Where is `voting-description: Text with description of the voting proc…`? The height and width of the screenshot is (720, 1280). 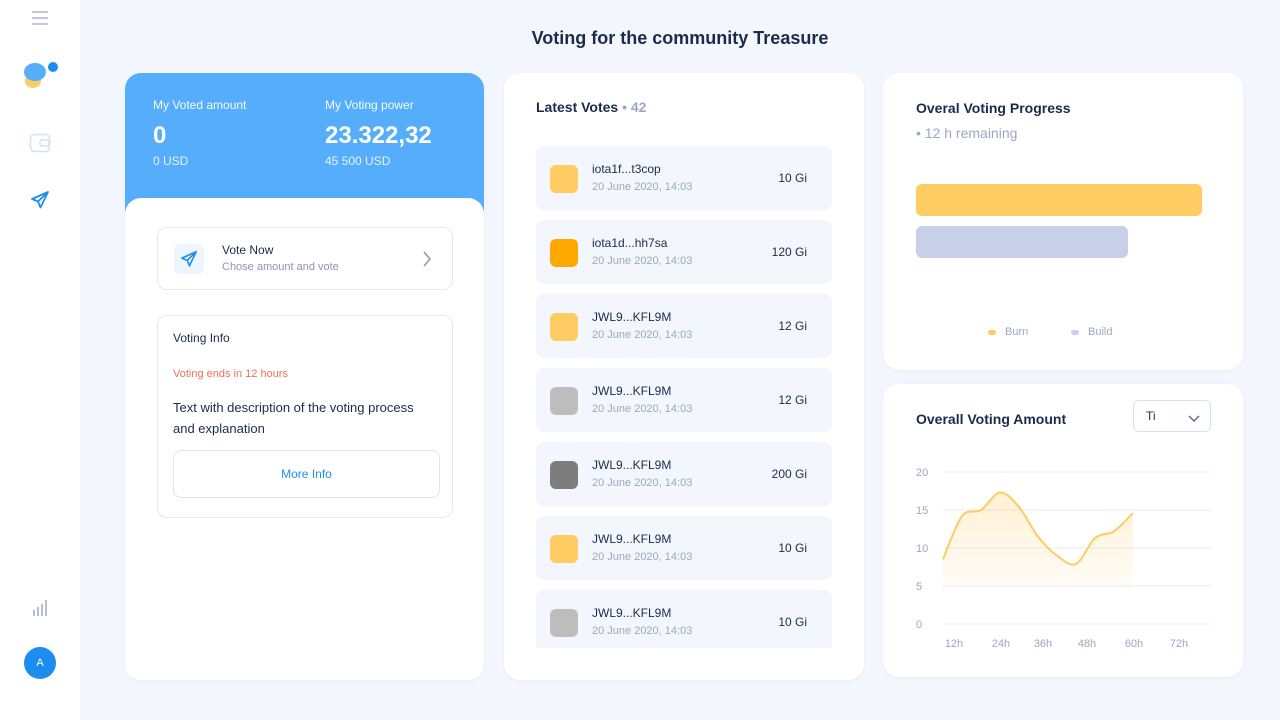 voting-description: Text with description of the voting proc… is located at coordinates (293, 418).